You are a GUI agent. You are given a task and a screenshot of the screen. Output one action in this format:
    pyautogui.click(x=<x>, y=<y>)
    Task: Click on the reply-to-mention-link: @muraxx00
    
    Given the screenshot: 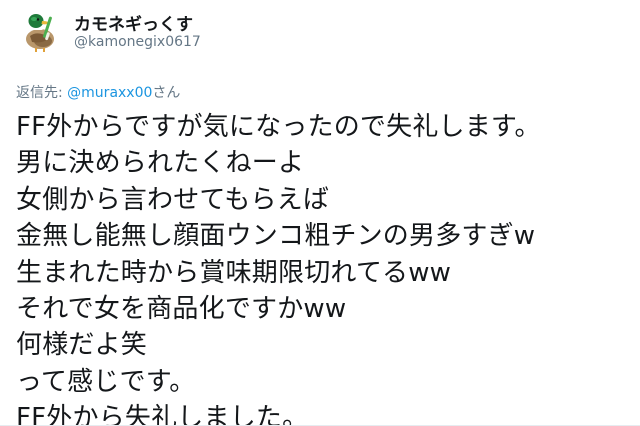 What is the action you would take?
    pyautogui.click(x=109, y=93)
    